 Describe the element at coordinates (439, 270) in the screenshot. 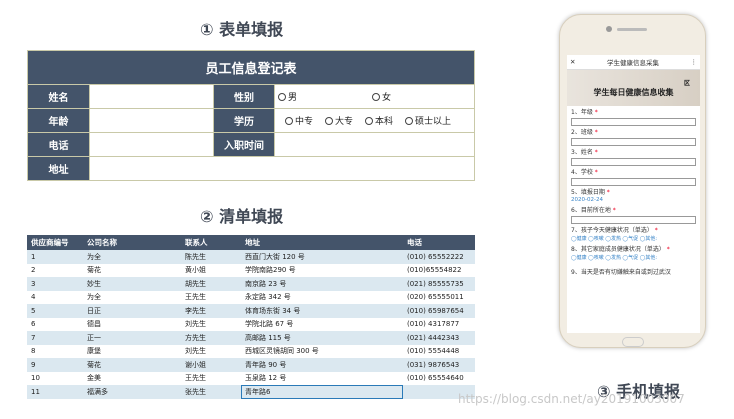

I see `table-cell: (010)65554822` at that location.